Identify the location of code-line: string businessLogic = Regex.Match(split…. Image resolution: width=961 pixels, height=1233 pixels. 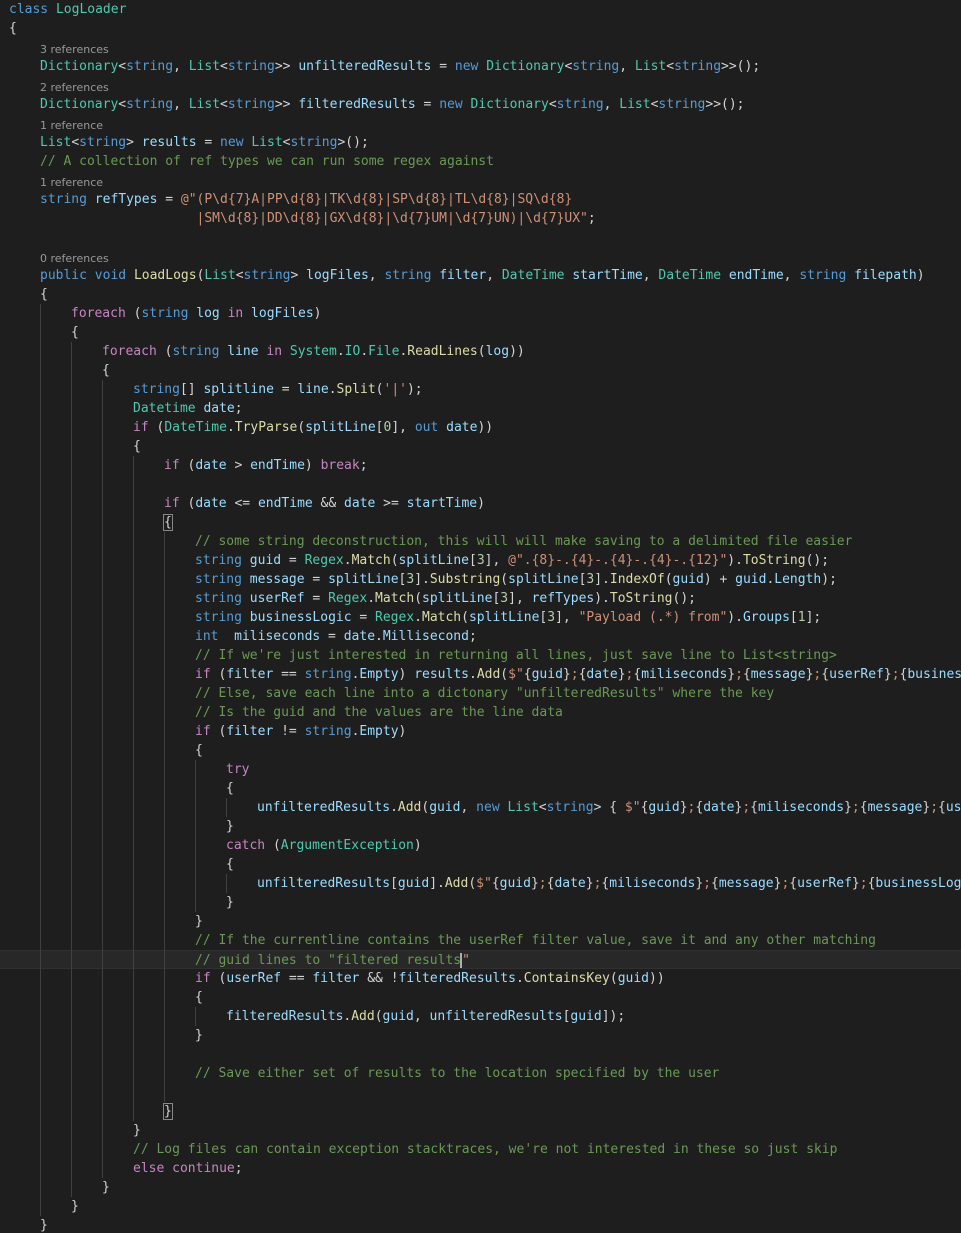
(480, 617).